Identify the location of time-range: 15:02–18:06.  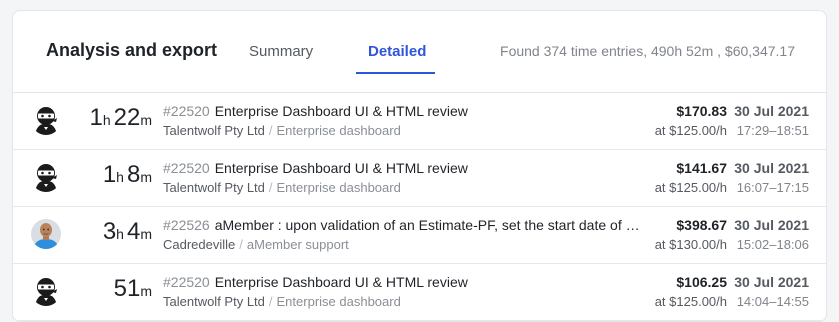
(772, 244).